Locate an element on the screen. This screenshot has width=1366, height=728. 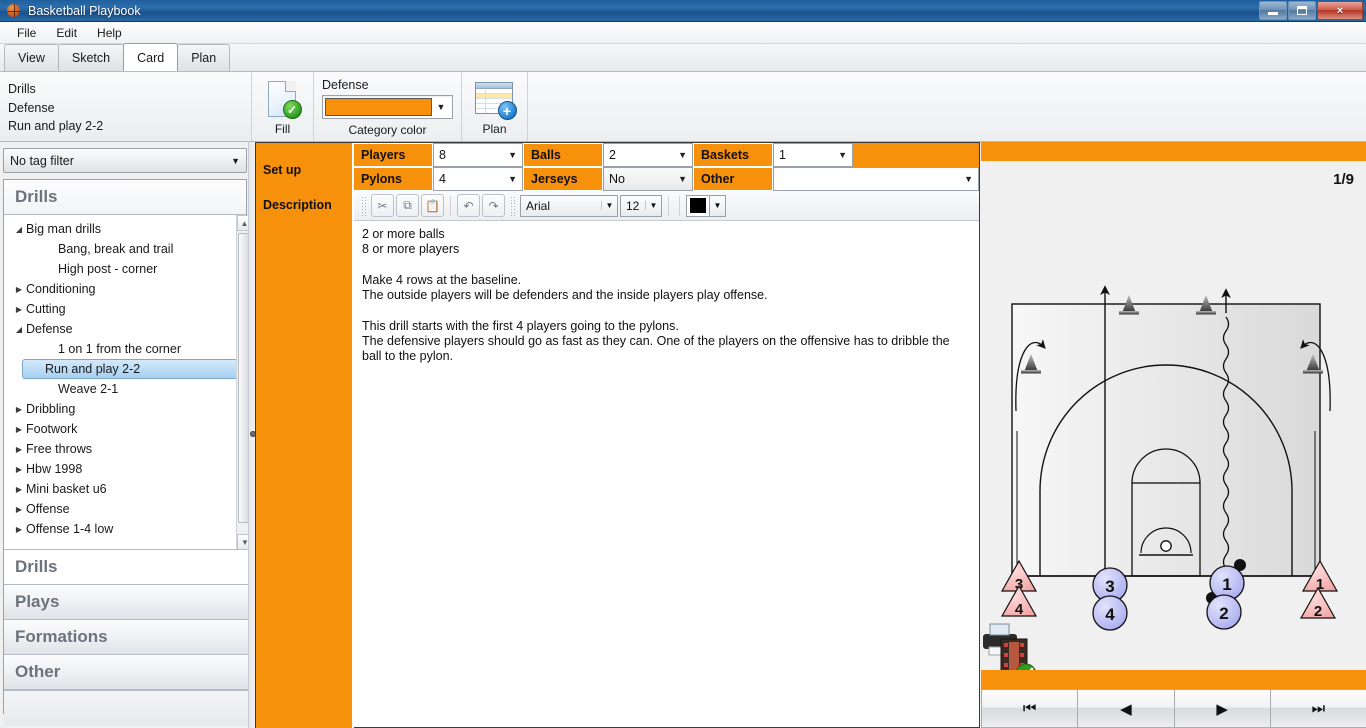
page-navigation: ⏮ ◀ ▶ ⏭ is located at coordinates (1173, 708).